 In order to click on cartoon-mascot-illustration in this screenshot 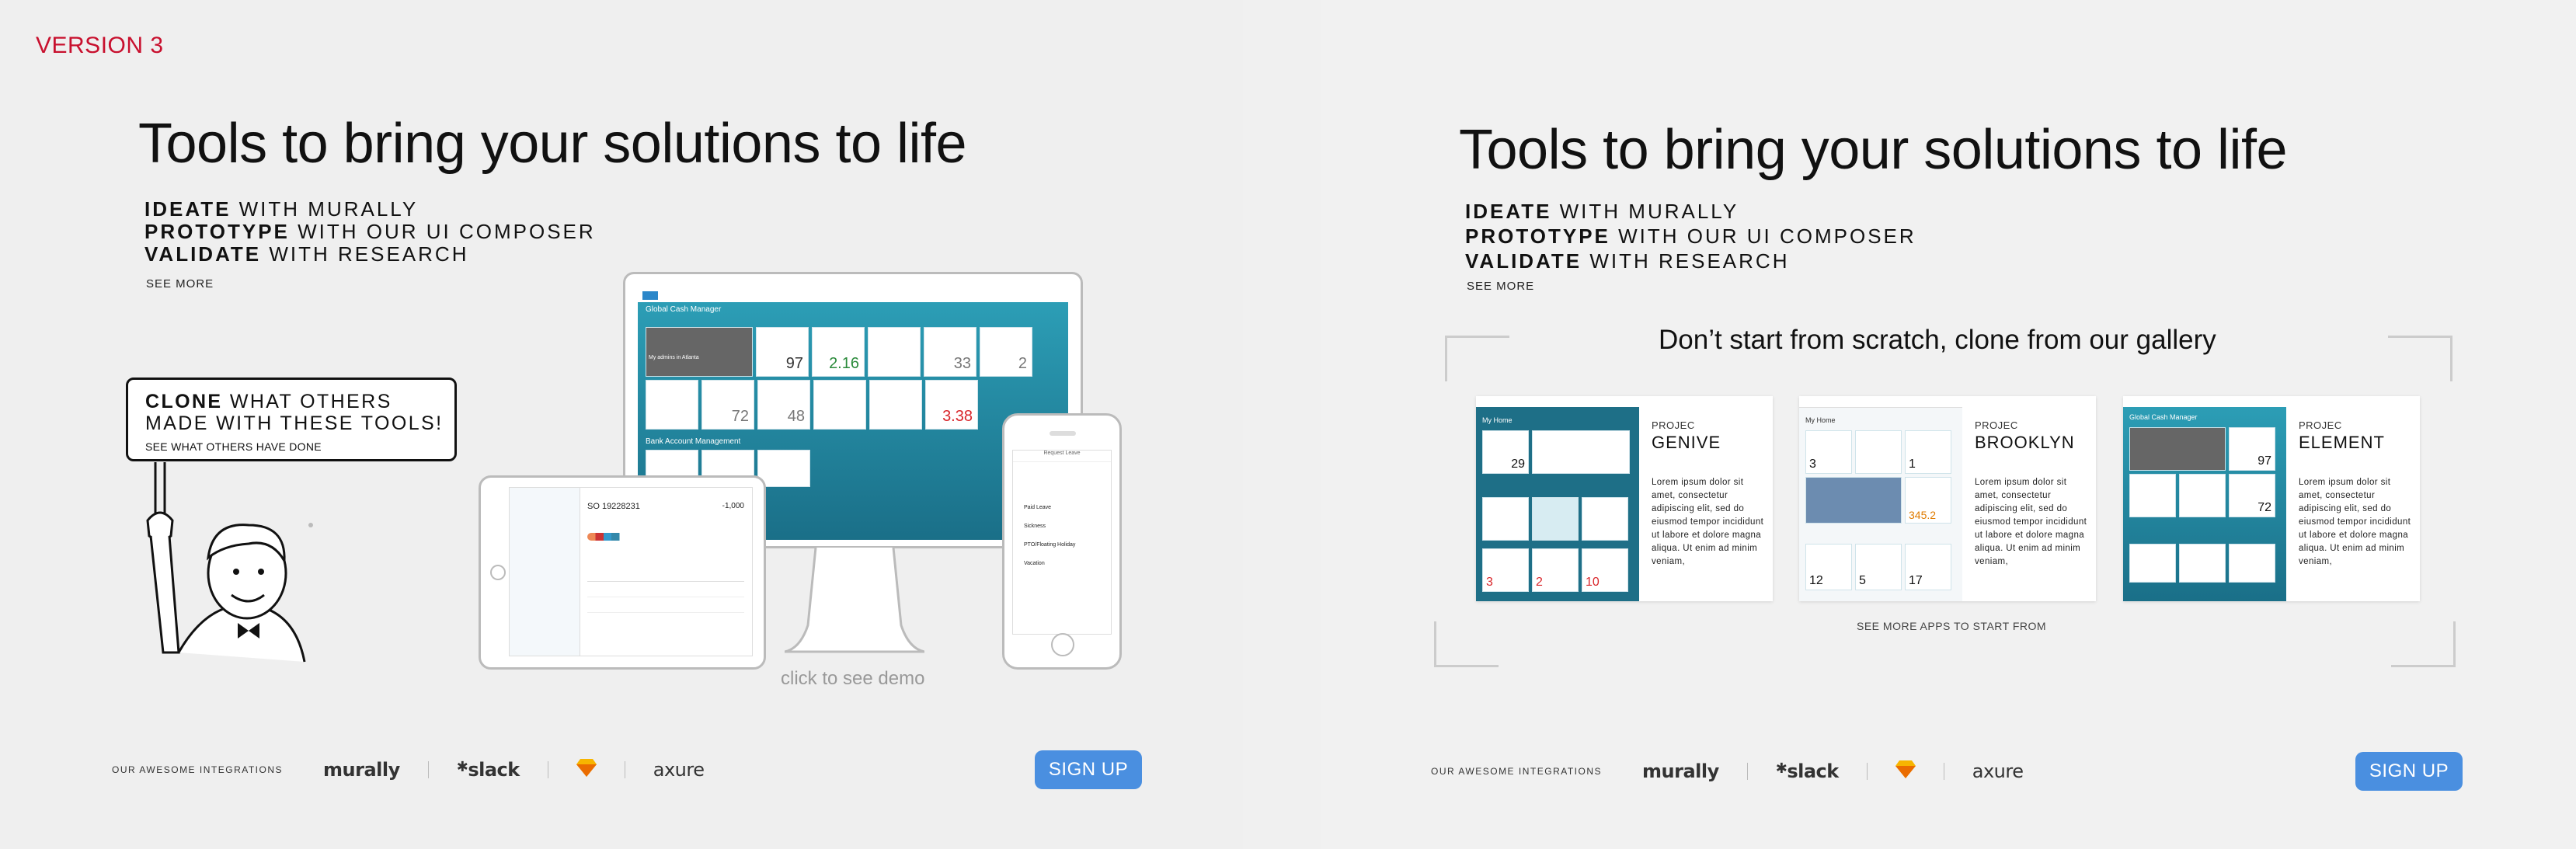, I will do `click(229, 562)`.